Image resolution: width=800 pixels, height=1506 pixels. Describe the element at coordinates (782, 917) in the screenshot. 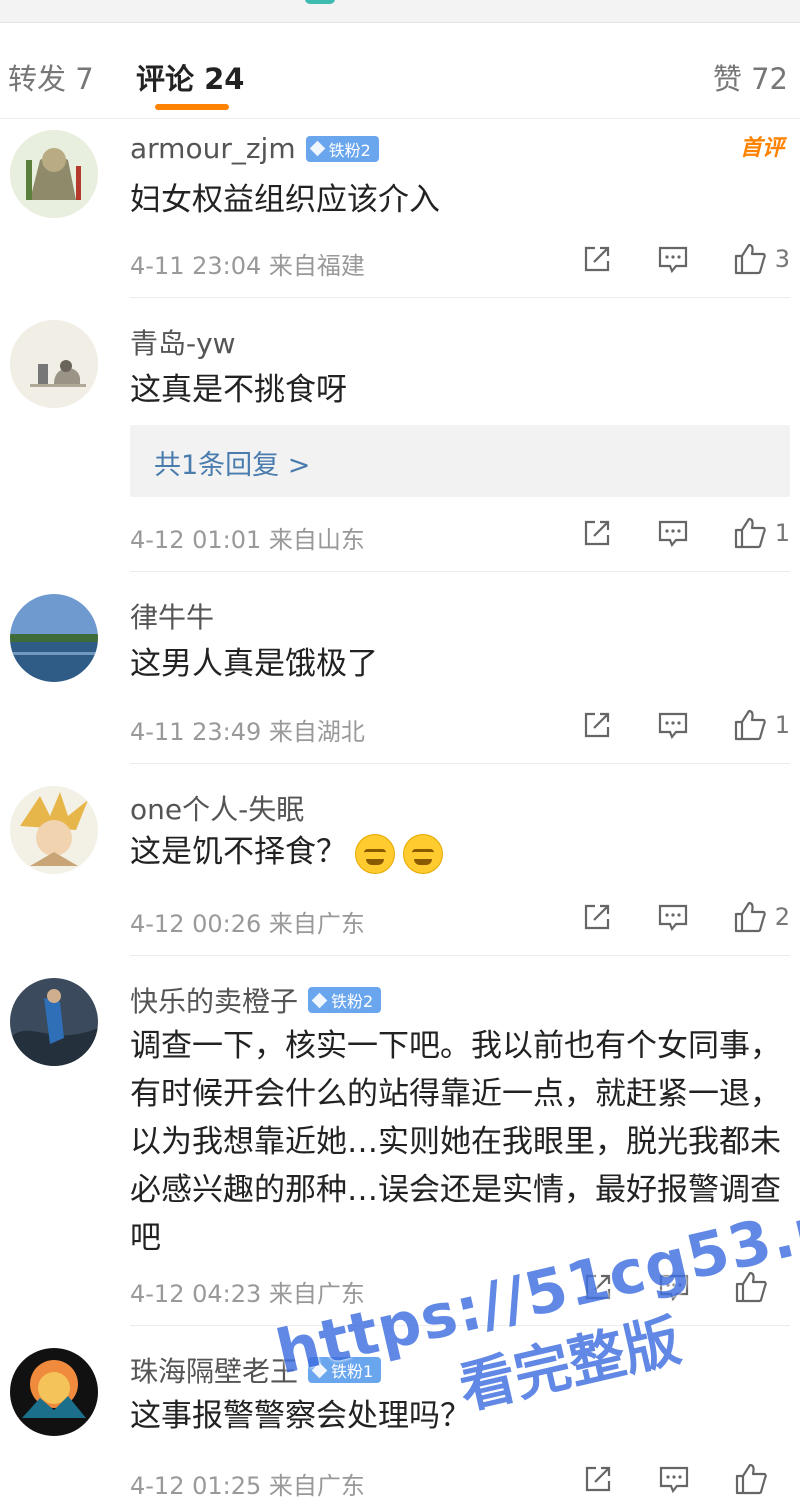

I see `like-count: 2` at that location.